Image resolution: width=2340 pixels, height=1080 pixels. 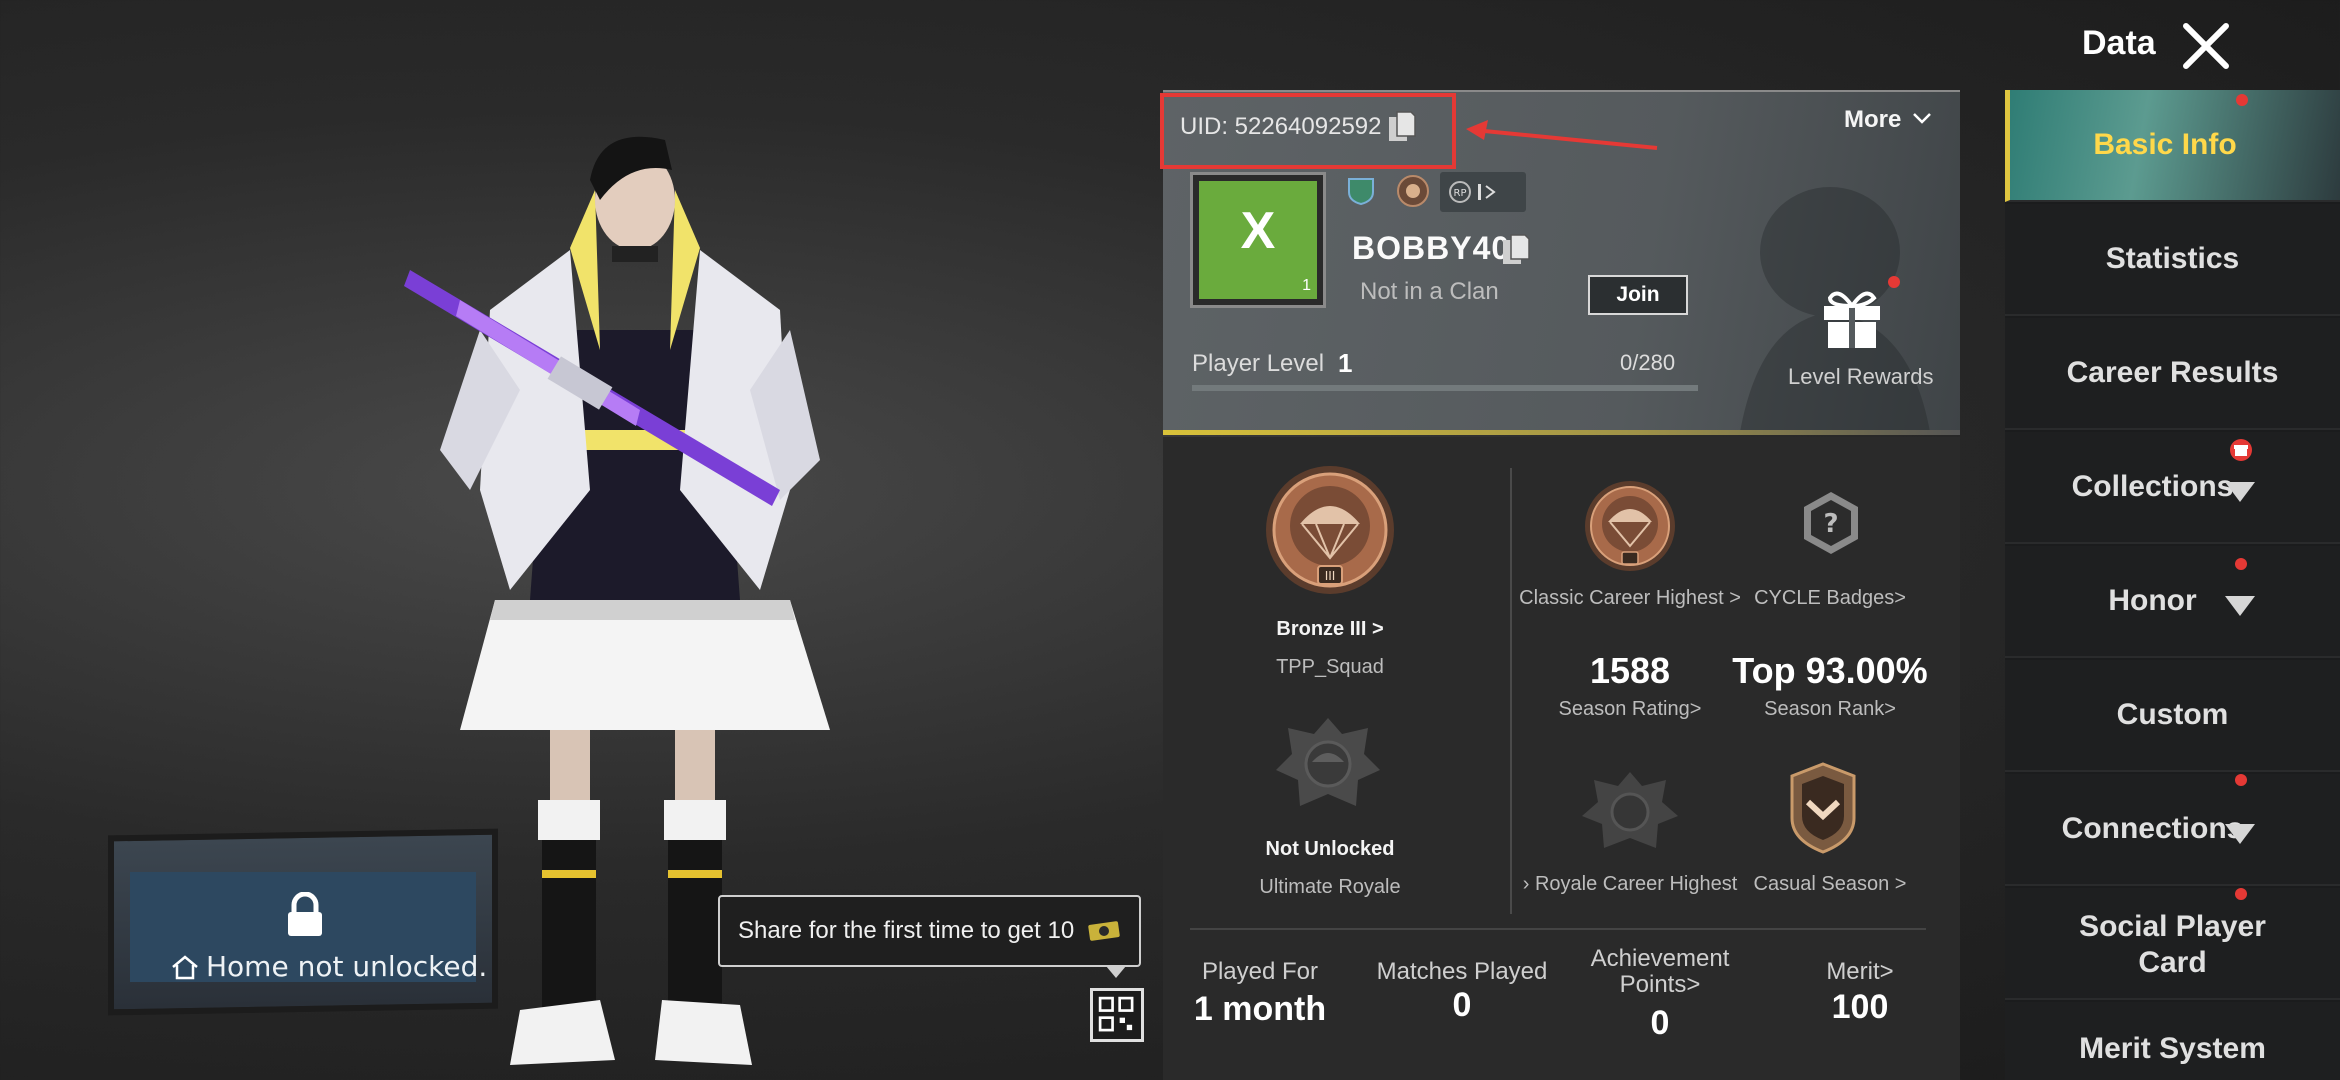 I want to click on royale-career-highest-link: › Royale Career Highest, so click(x=1630, y=884).